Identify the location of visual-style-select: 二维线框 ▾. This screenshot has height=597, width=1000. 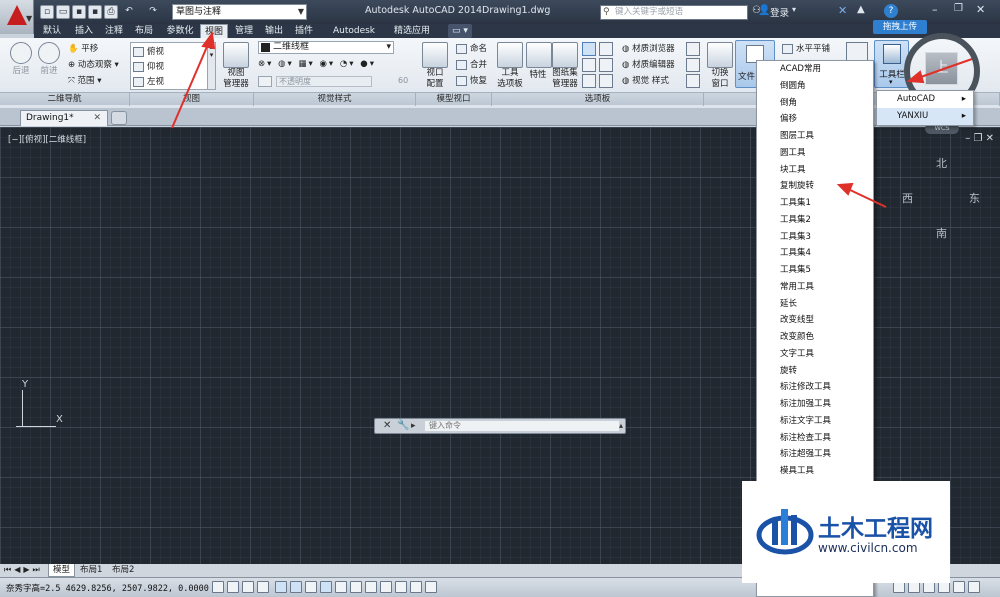
(326, 47).